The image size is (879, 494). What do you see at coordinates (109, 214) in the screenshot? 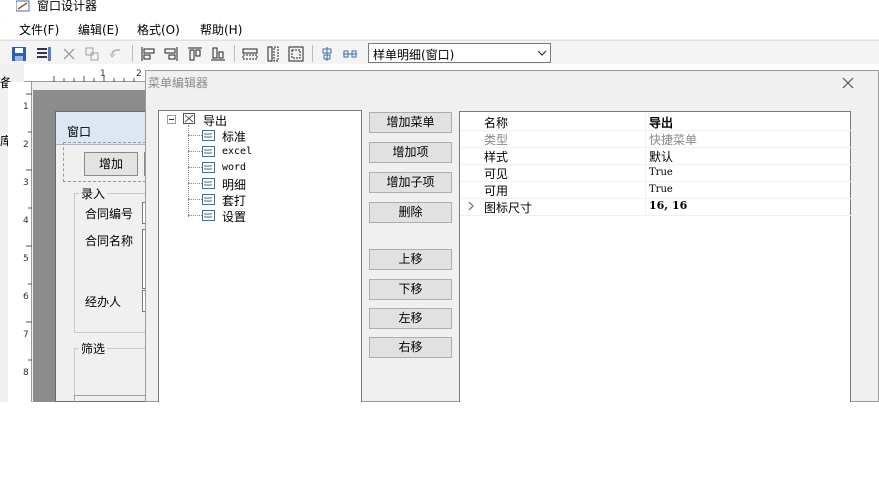
I see `contract-no-label: 合同编号` at bounding box center [109, 214].